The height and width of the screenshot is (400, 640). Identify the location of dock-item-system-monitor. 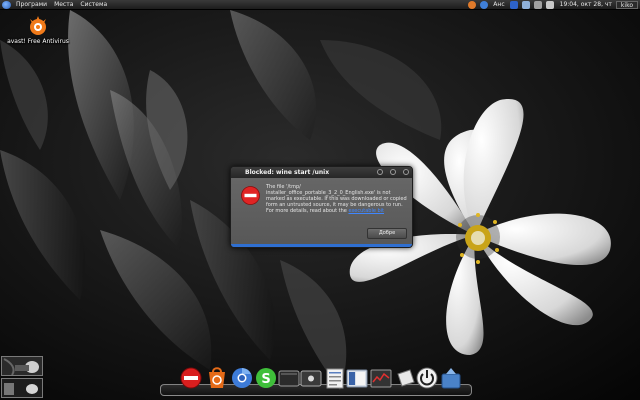
(381, 378).